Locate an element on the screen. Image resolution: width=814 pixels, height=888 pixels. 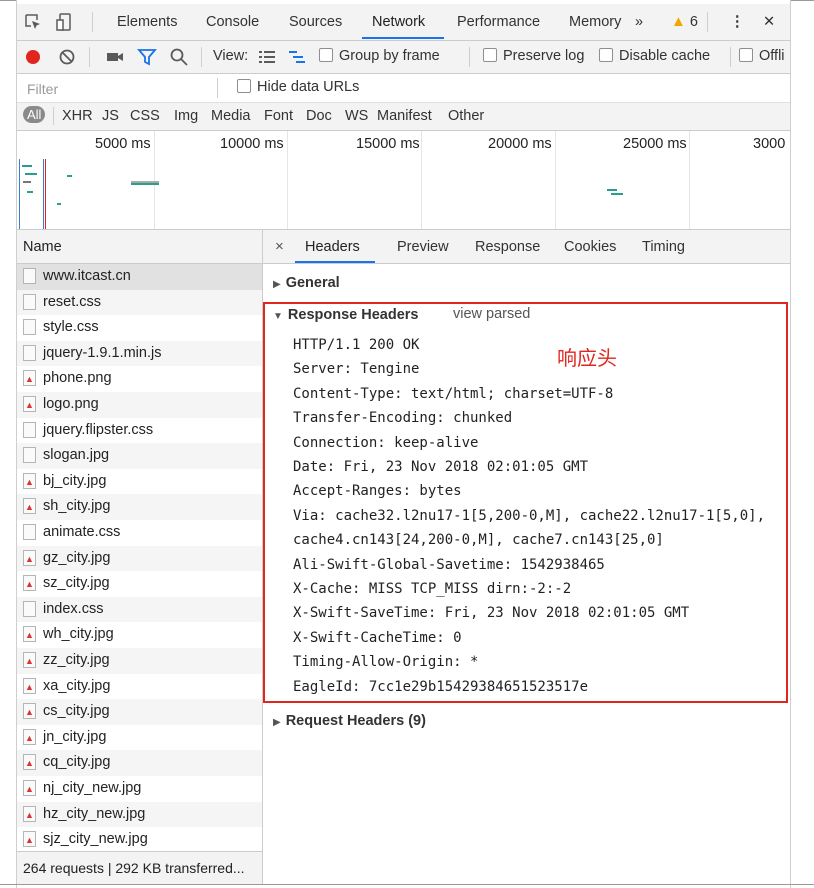
request-name: sz_city.jpg is located at coordinates (76, 583).